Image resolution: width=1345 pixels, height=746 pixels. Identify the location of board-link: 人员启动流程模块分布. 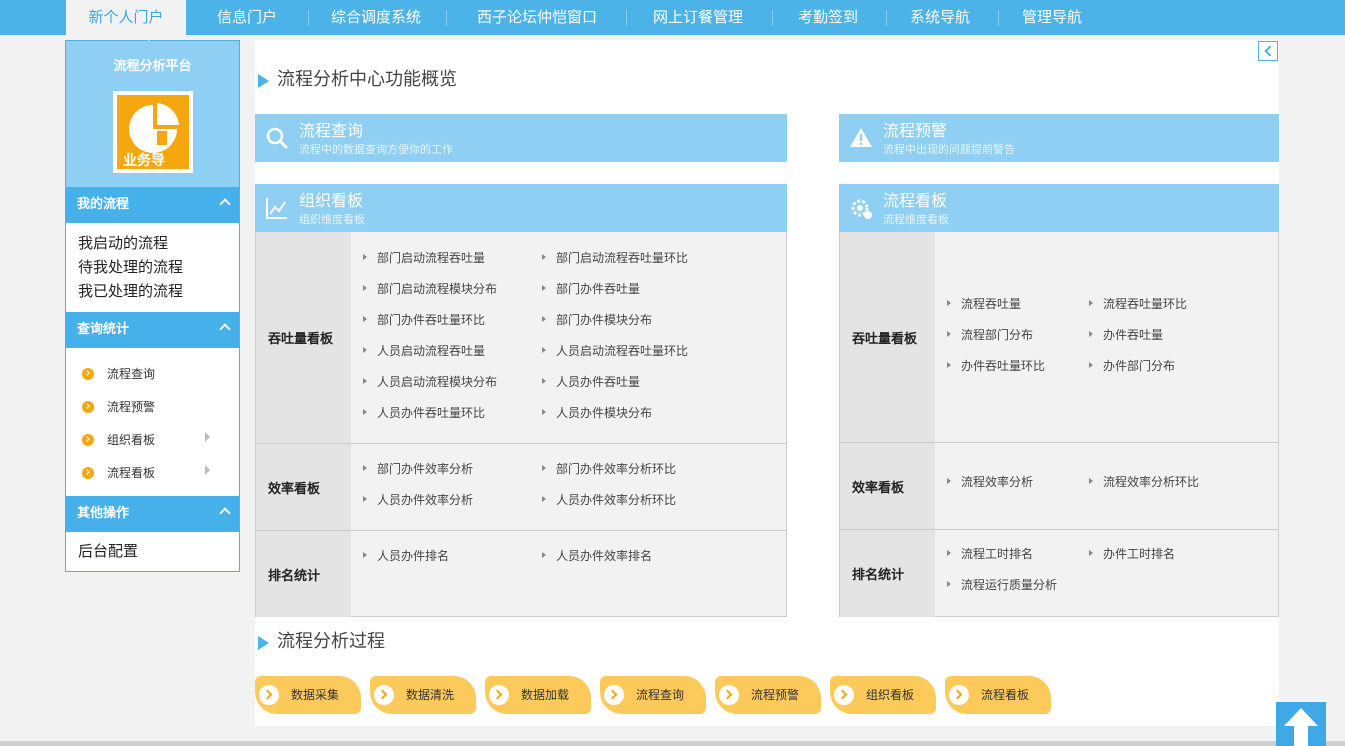
(430, 382).